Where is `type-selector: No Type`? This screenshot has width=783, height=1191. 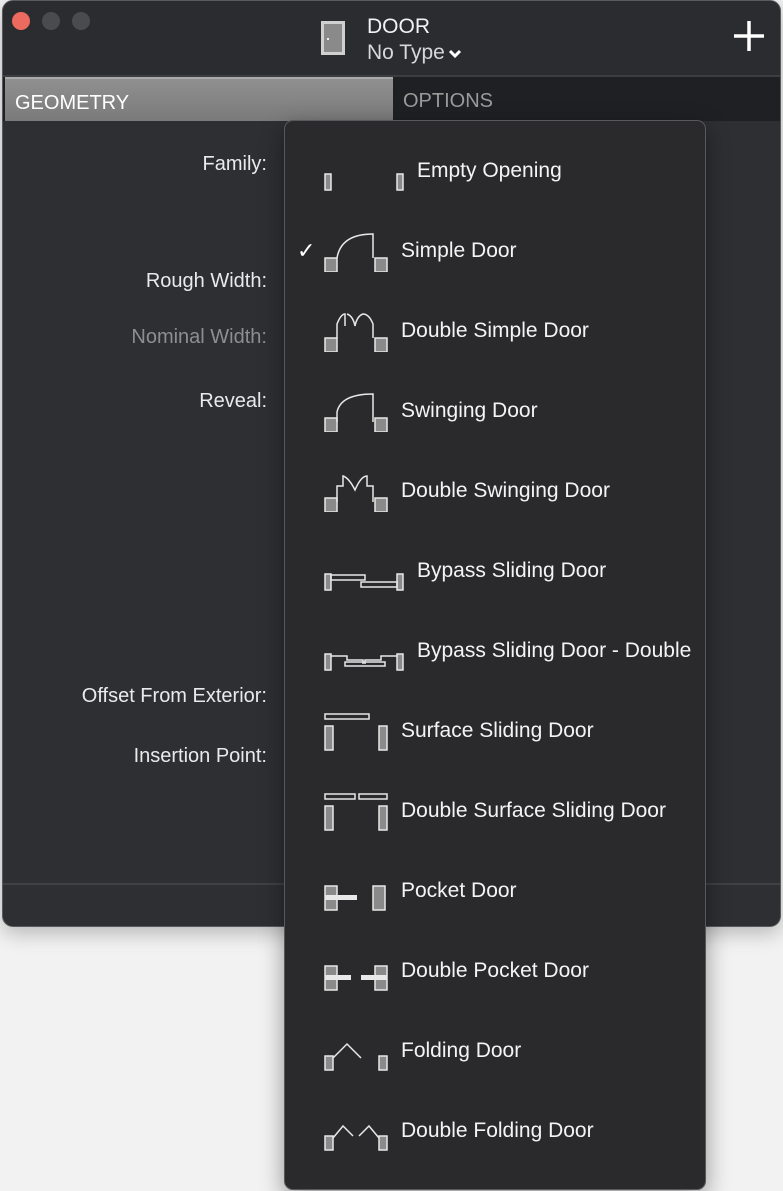
type-selector: No Type is located at coordinates (414, 53).